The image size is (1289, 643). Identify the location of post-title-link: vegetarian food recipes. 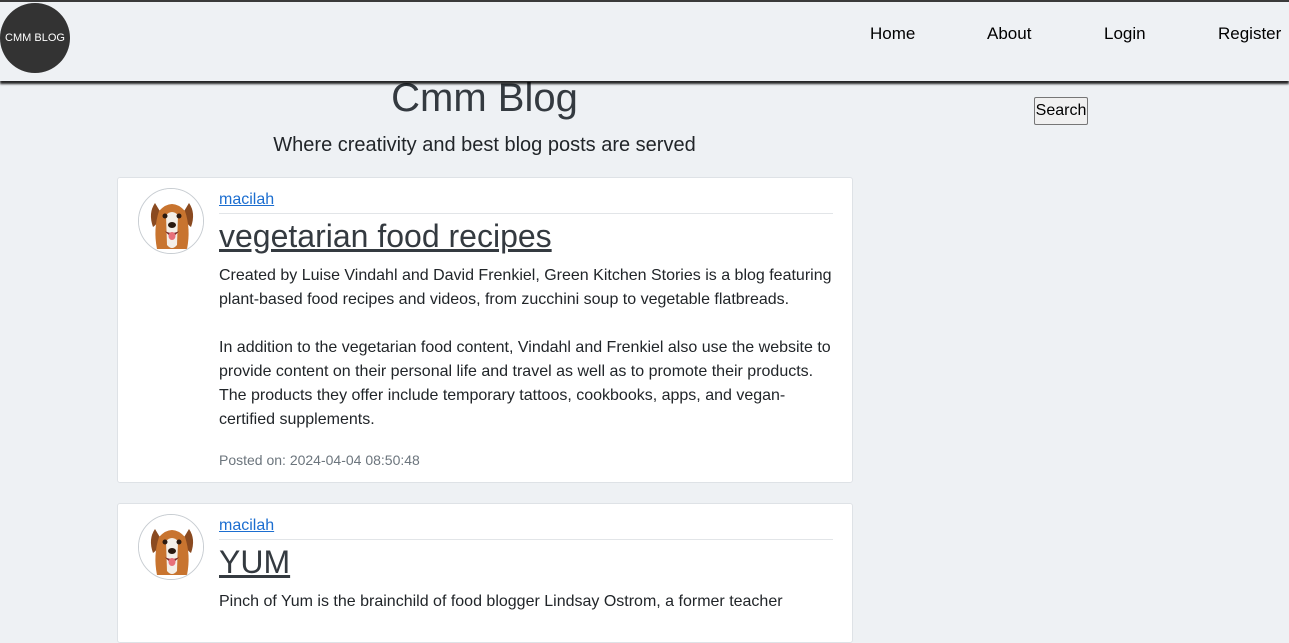
(385, 236).